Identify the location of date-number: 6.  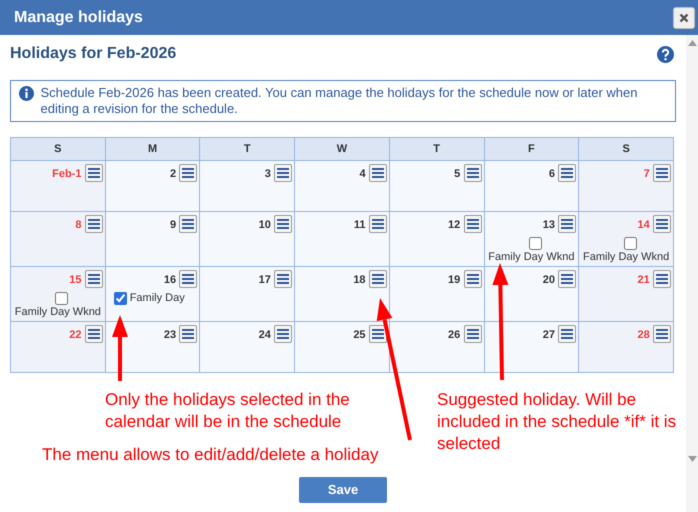
(551, 174).